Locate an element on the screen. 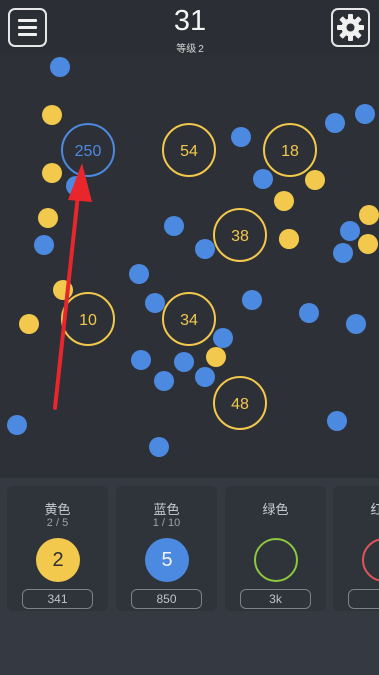 The image size is (379, 675). card-title: 红色 is located at coordinates (374, 509).